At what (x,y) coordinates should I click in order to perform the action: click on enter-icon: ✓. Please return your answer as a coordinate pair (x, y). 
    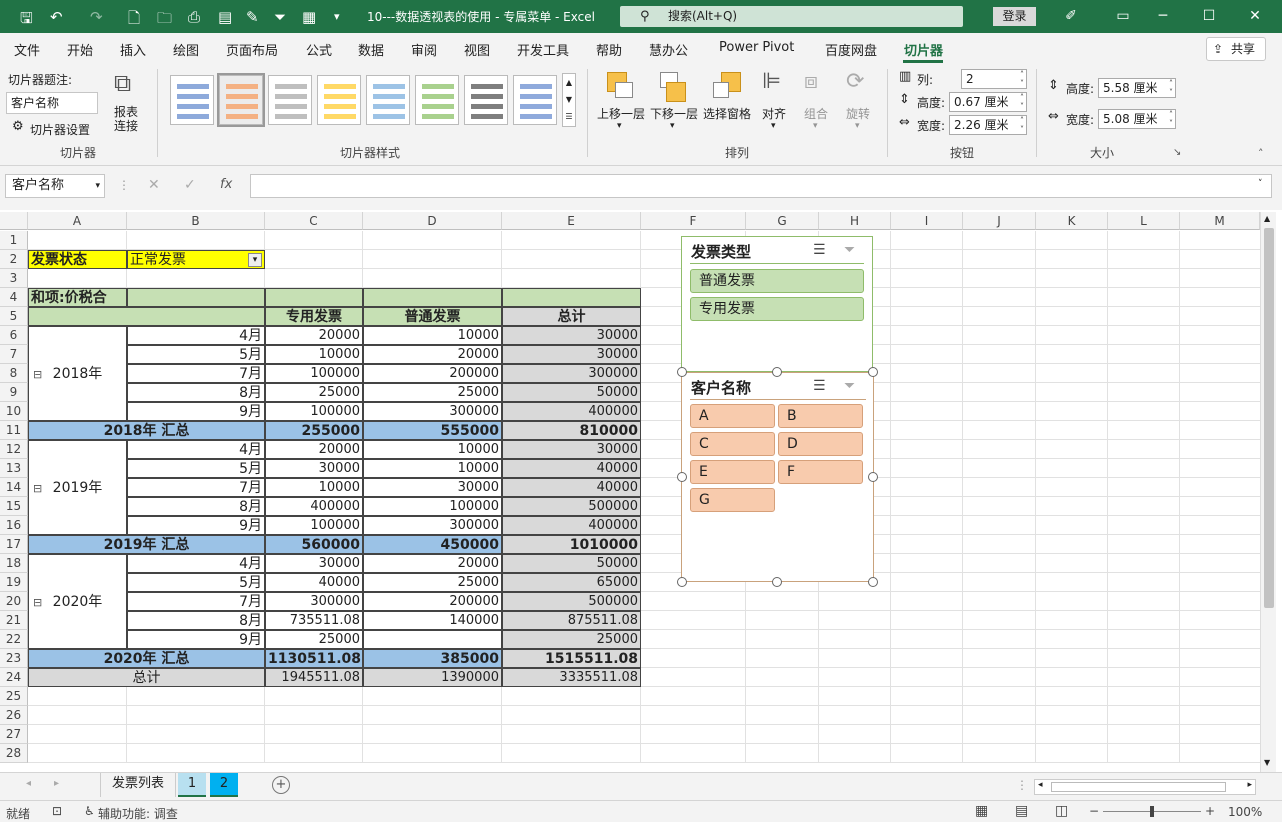
    Looking at the image, I should click on (190, 185).